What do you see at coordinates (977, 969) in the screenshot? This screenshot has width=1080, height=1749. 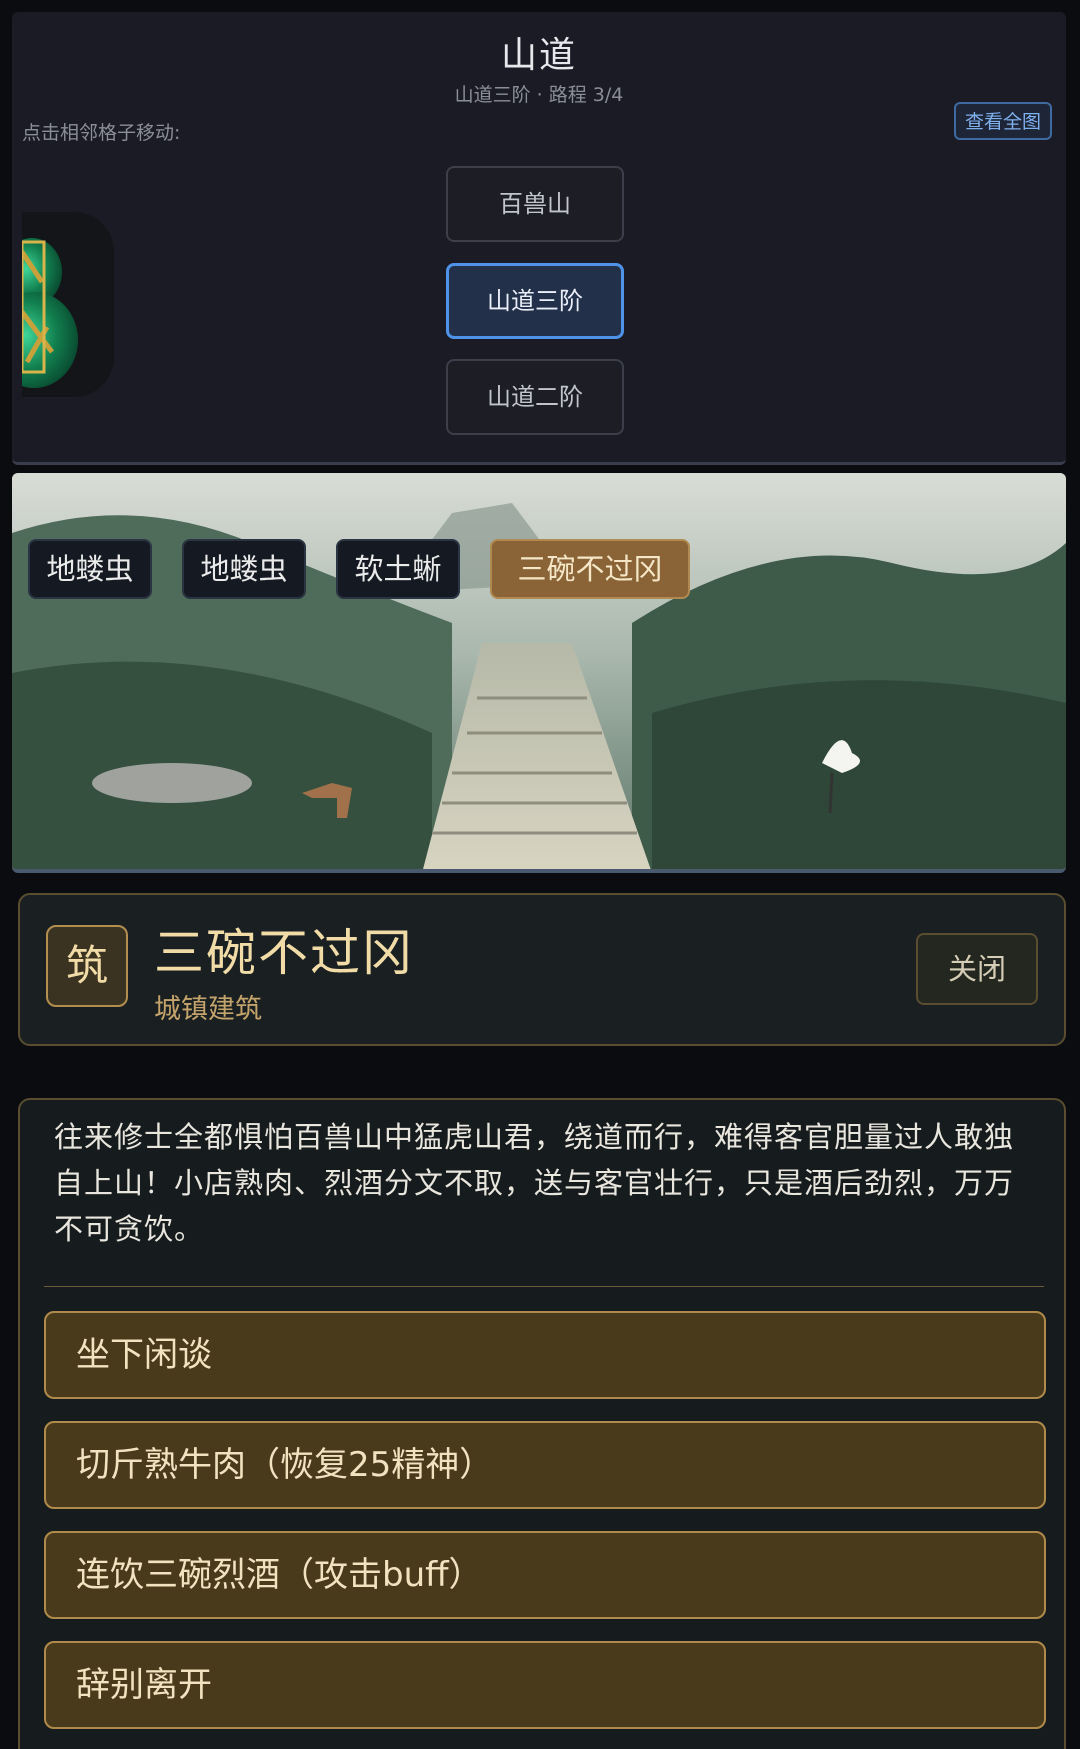 I see `close-button: 关闭` at bounding box center [977, 969].